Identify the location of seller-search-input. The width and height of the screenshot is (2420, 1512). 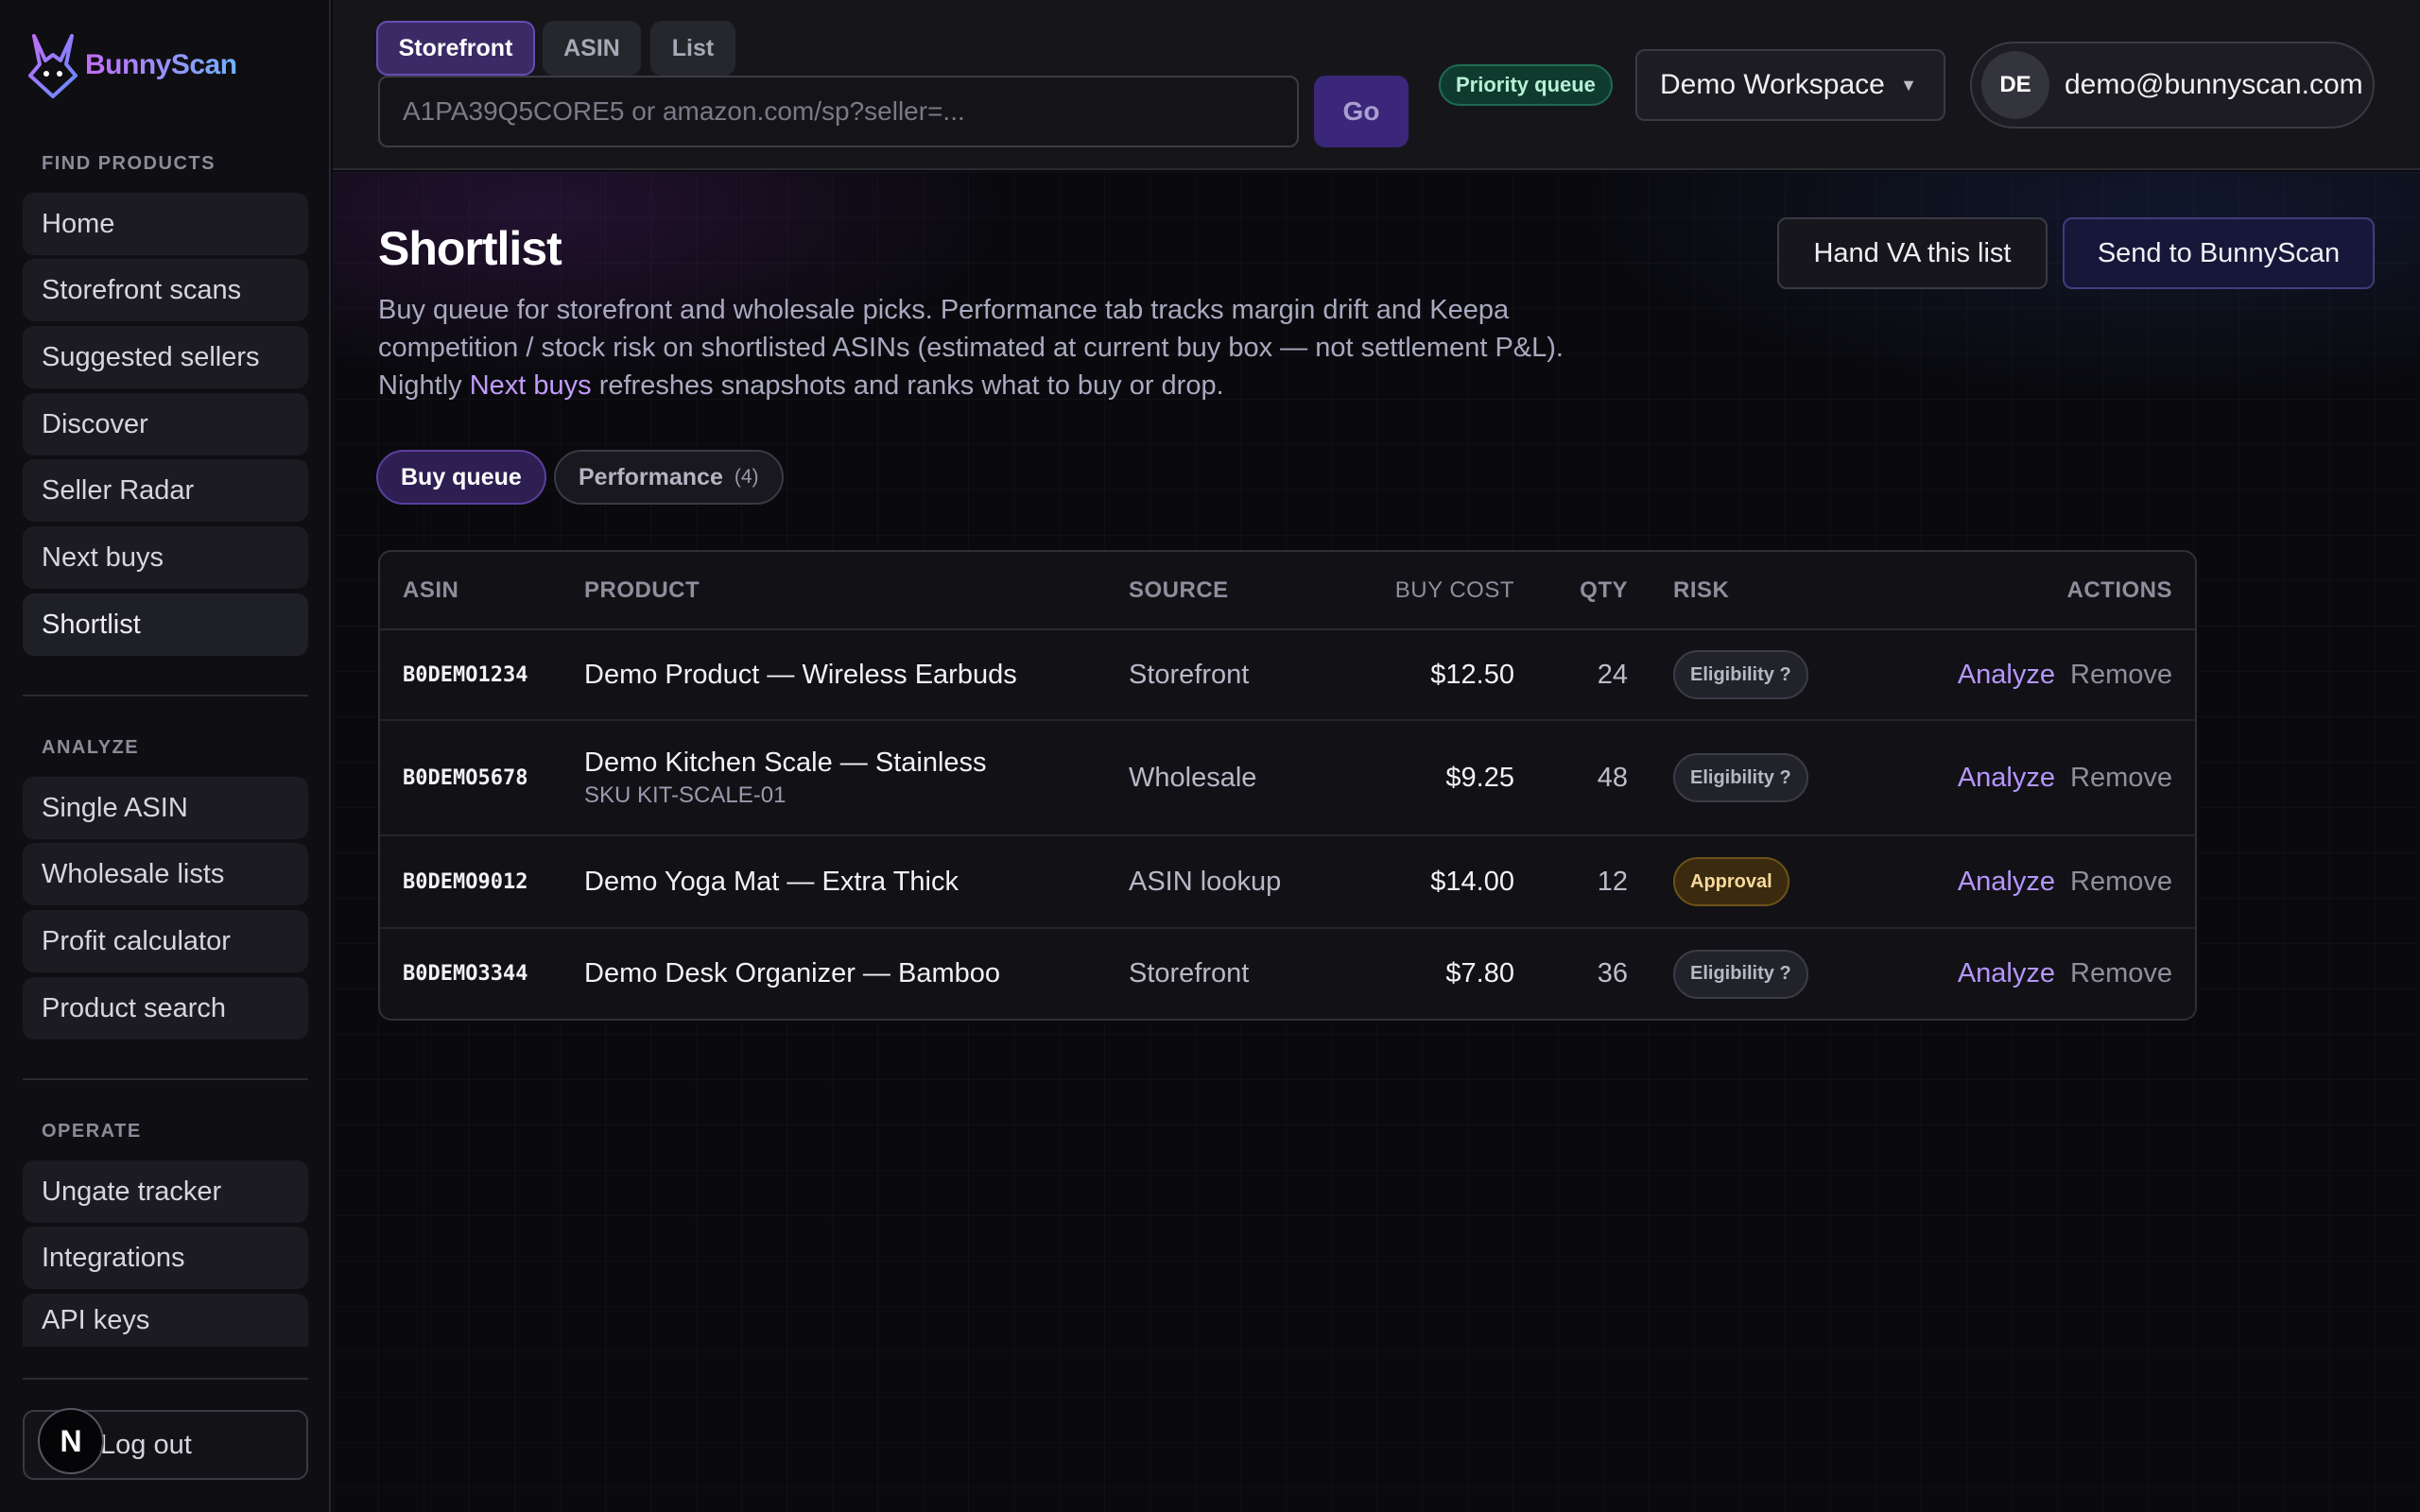
(838, 111).